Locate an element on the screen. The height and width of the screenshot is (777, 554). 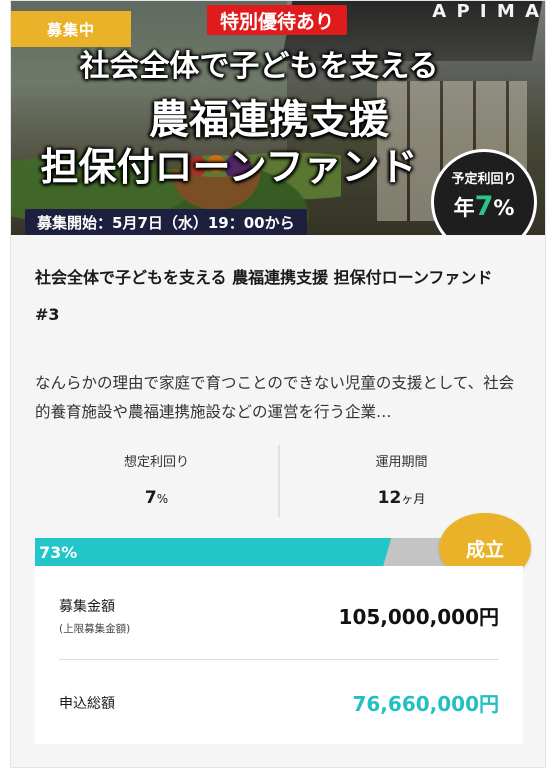
yield-circle-value: 年7% is located at coordinates (484, 206).